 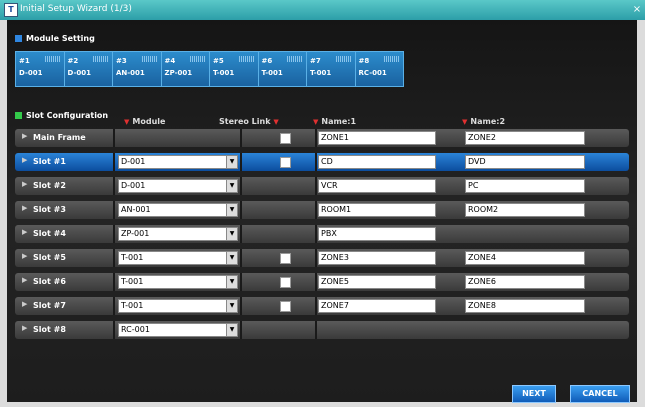 I want to click on name2-input: PC, so click(x=525, y=186).